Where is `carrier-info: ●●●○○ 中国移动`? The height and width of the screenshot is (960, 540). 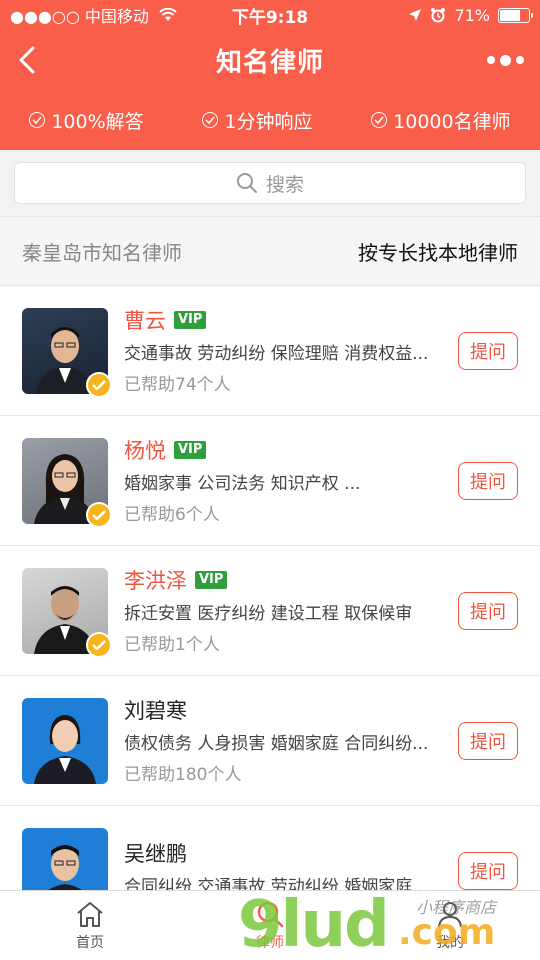 carrier-info: ●●●○○ 中国移动 is located at coordinates (93, 15).